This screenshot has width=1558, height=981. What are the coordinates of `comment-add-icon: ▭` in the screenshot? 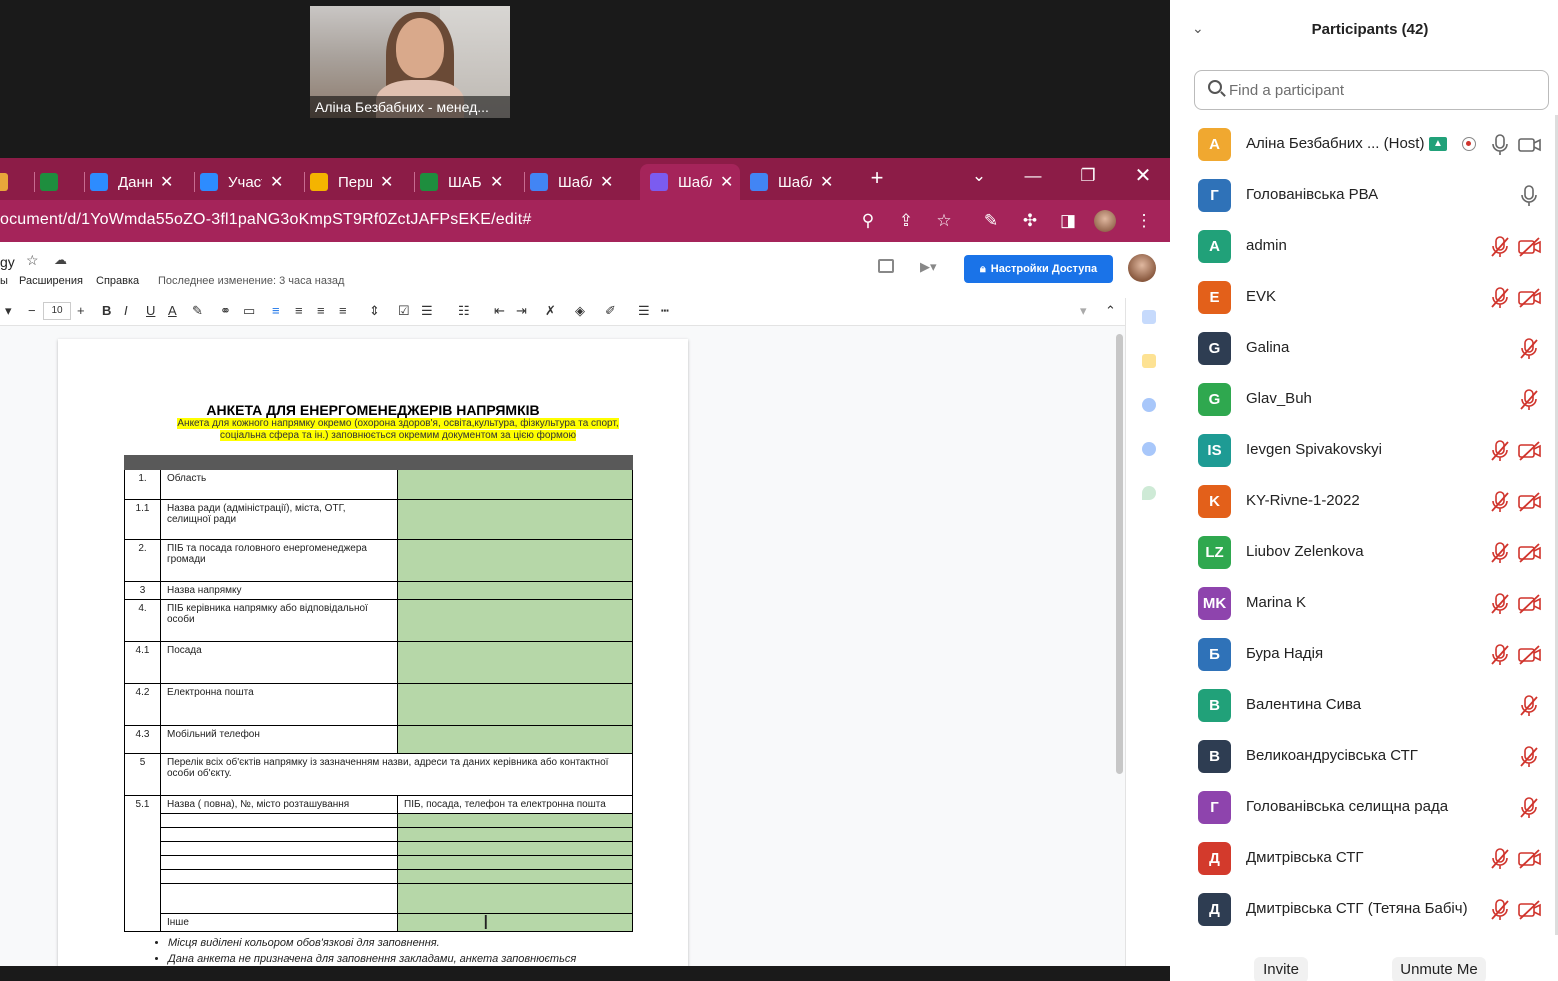 It's located at (249, 311).